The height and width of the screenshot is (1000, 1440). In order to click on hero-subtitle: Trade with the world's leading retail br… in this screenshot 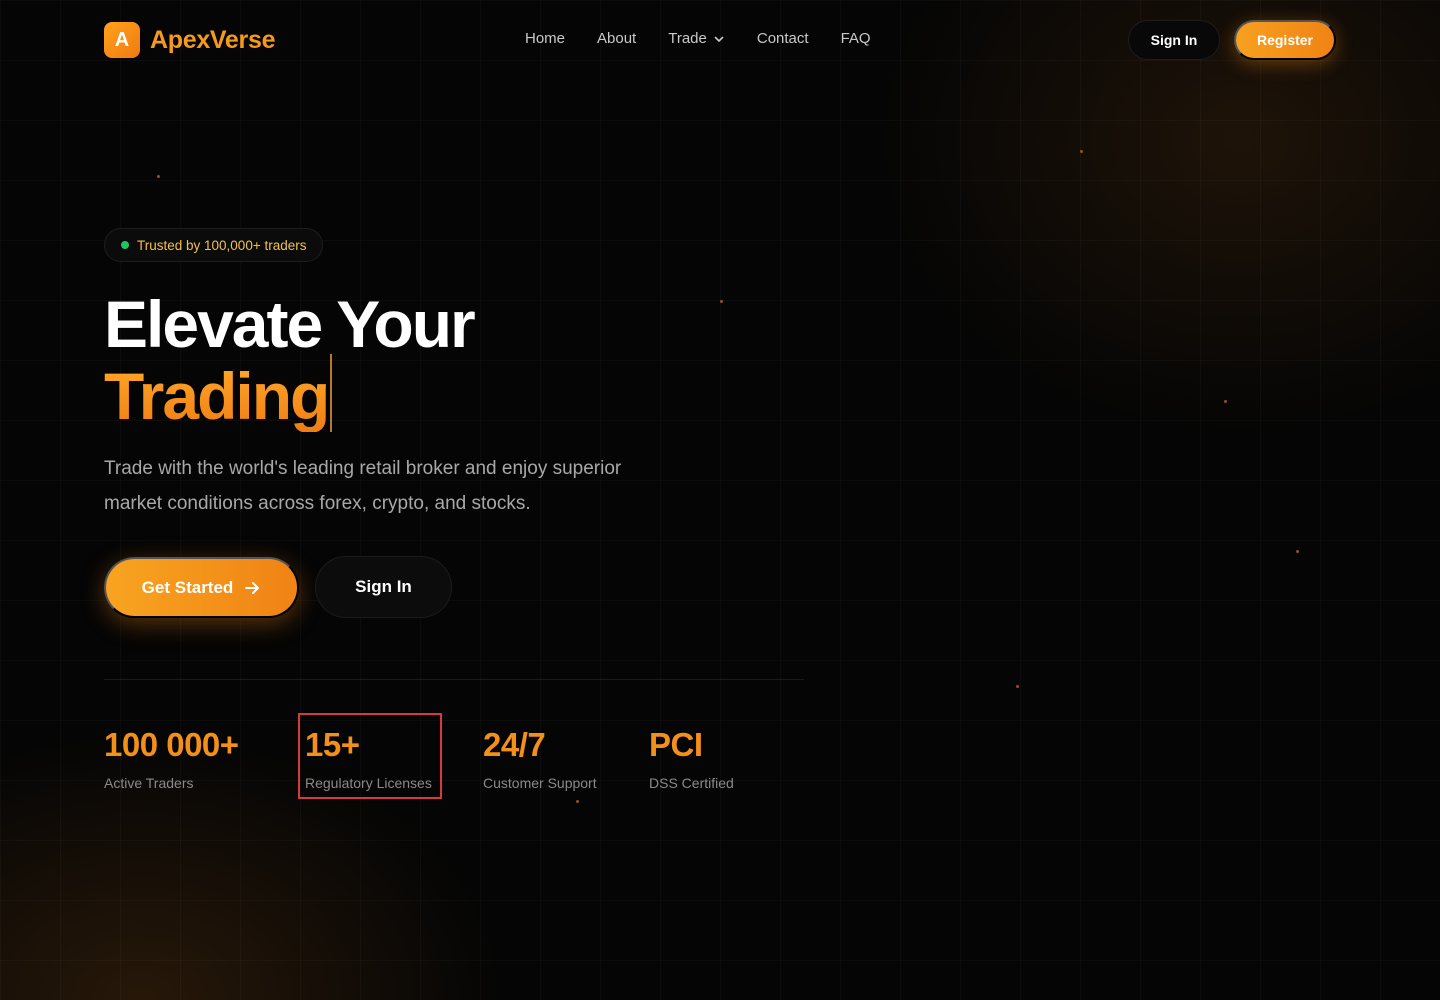, I will do `click(363, 486)`.